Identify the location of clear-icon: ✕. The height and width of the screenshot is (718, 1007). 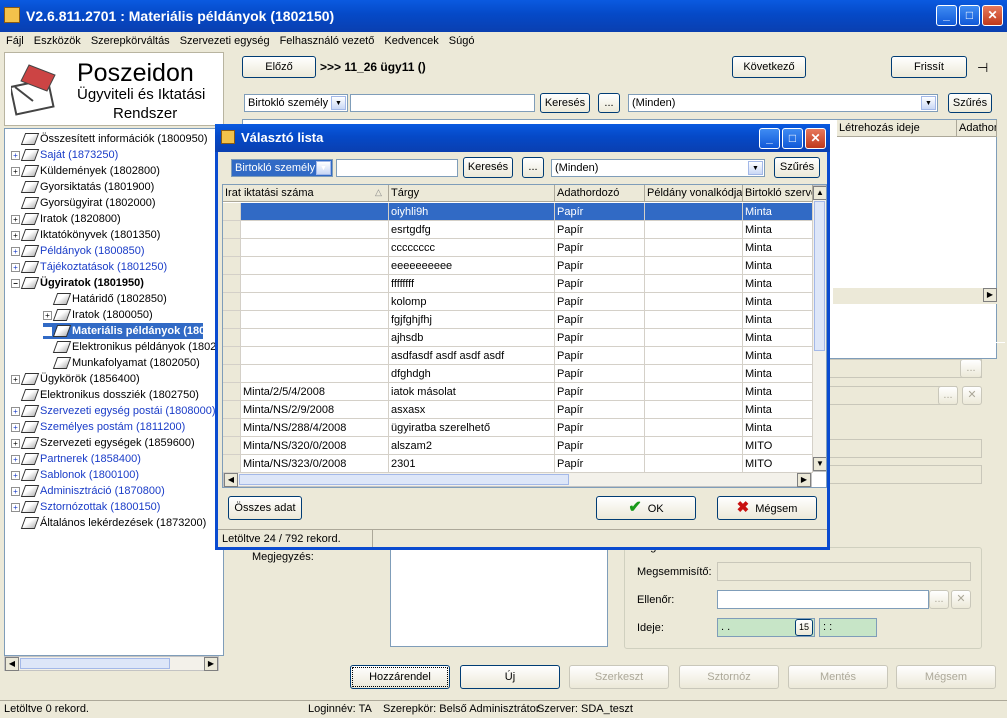
(961, 599).